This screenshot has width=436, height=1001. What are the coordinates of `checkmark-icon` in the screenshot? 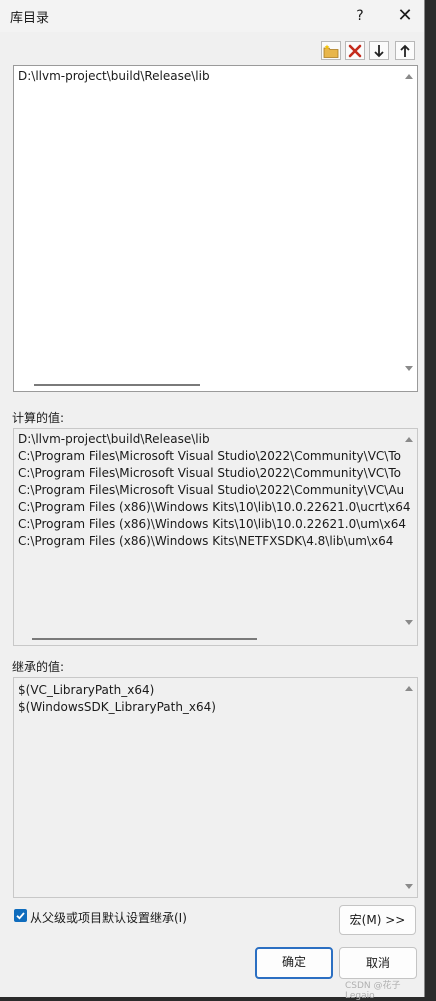 It's located at (20, 916).